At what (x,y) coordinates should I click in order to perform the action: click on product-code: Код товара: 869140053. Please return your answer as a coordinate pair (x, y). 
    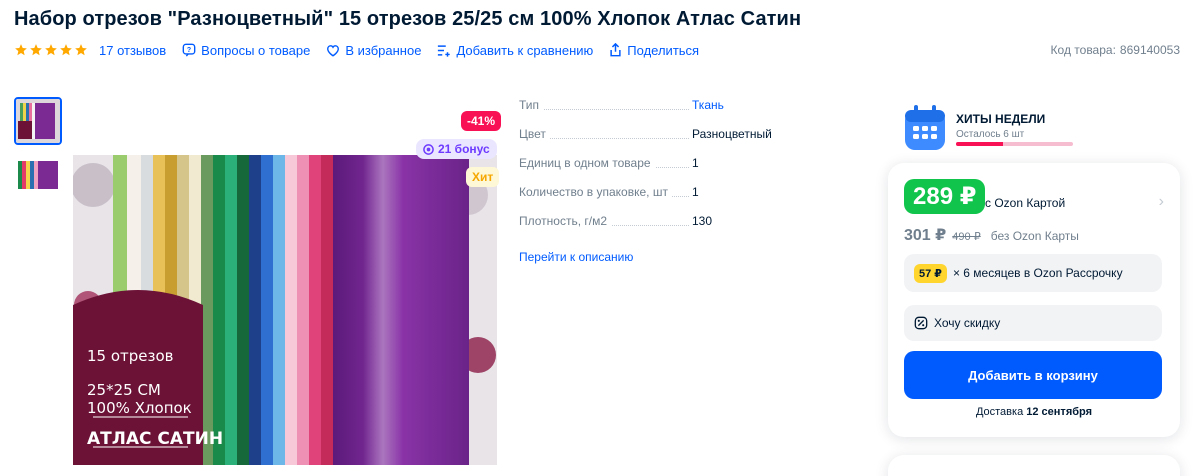
    Looking at the image, I should click on (1115, 50).